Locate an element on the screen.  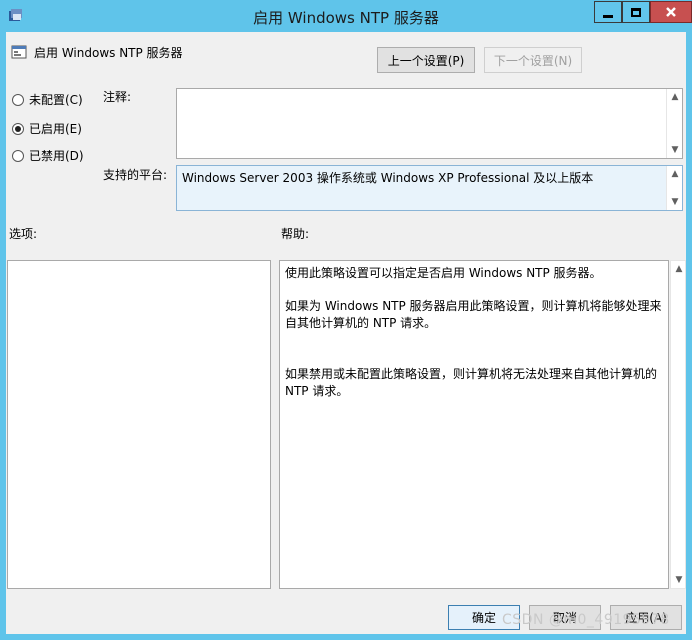
window-title: 启用 Windows NTP 服务器 is located at coordinates (346, 18).